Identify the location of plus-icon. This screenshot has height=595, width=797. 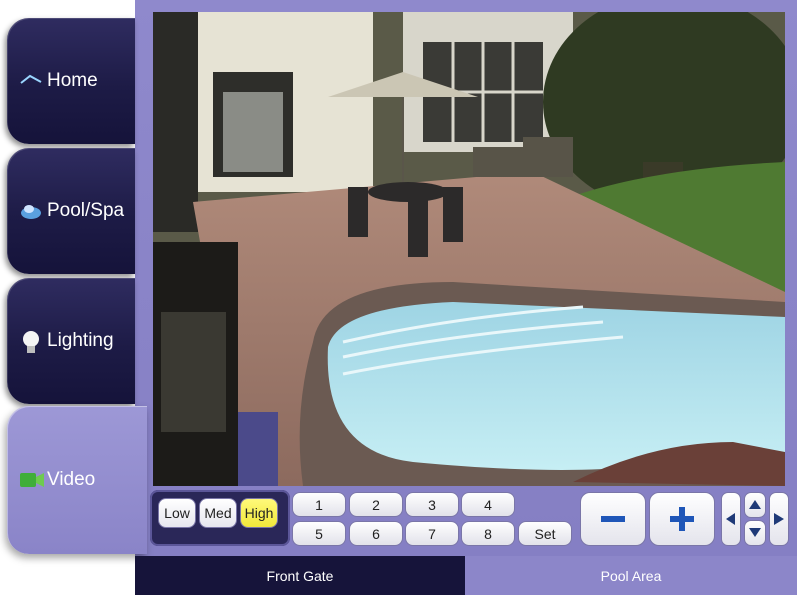
(682, 519).